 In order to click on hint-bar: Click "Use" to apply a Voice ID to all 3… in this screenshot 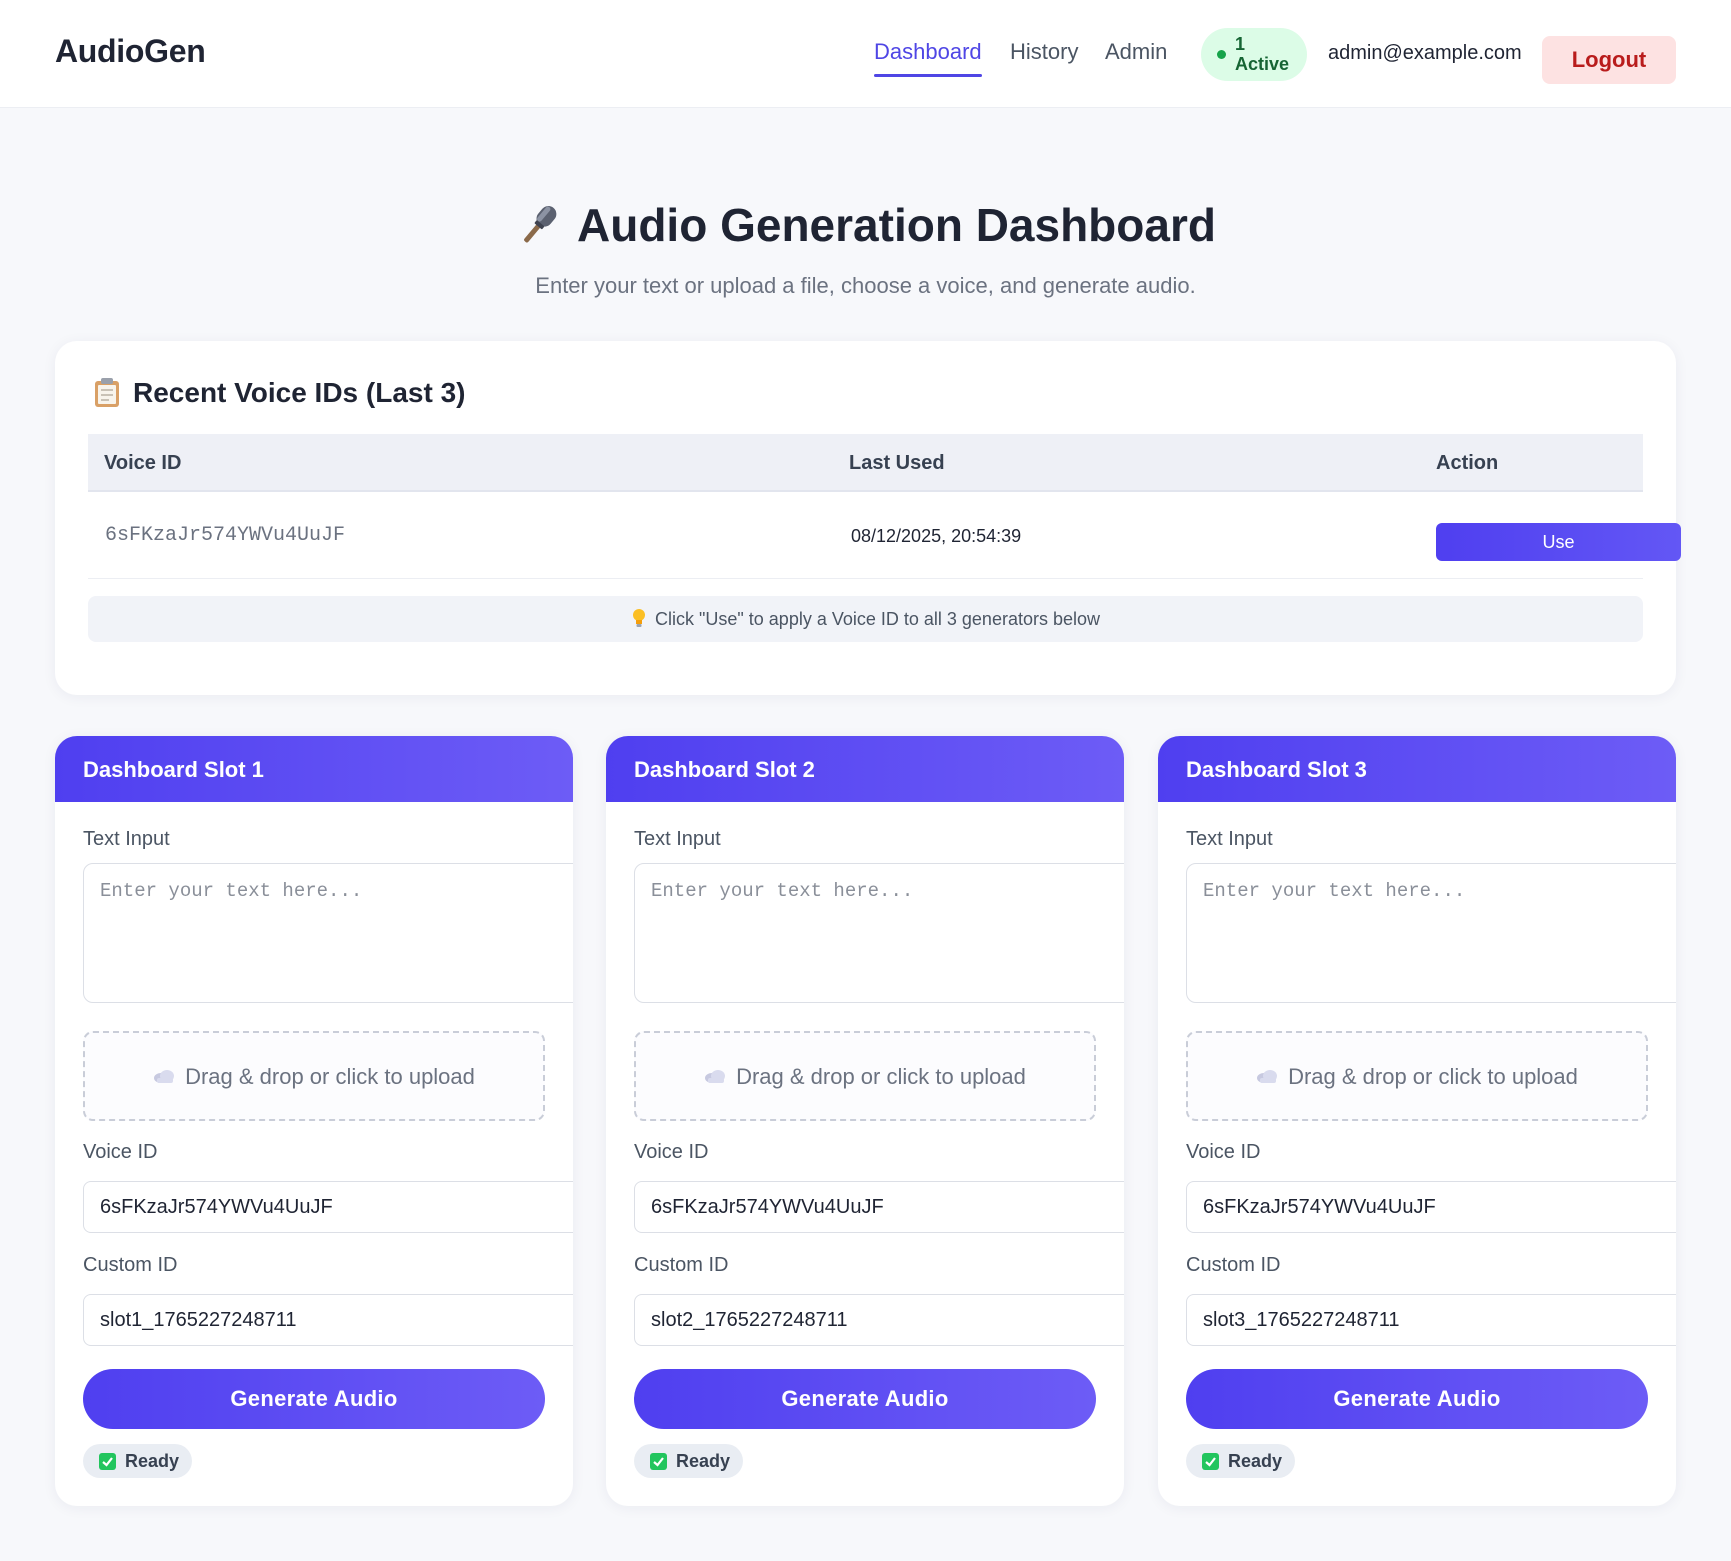, I will do `click(865, 619)`.